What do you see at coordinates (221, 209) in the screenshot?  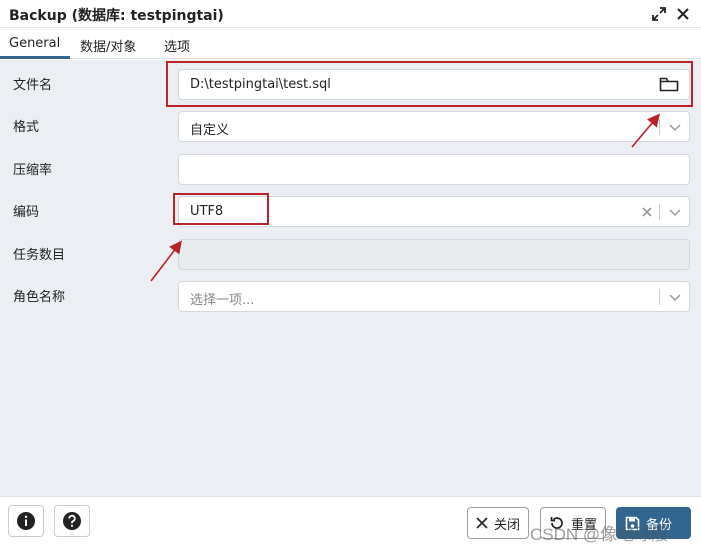 I see `encoding-highlight-box` at bounding box center [221, 209].